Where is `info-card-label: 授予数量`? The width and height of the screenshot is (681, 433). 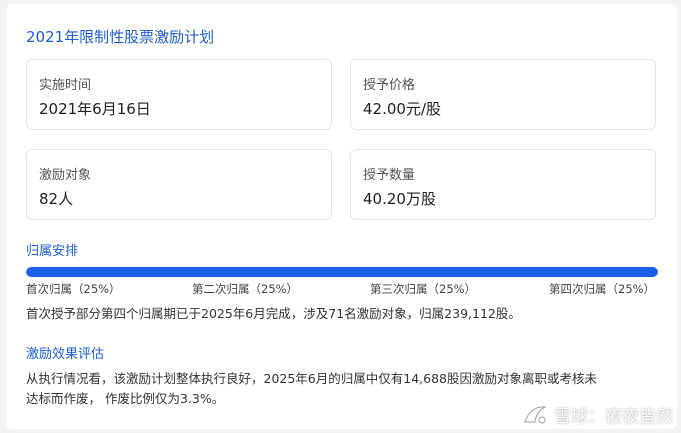 info-card-label: 授予数量 is located at coordinates (389, 175).